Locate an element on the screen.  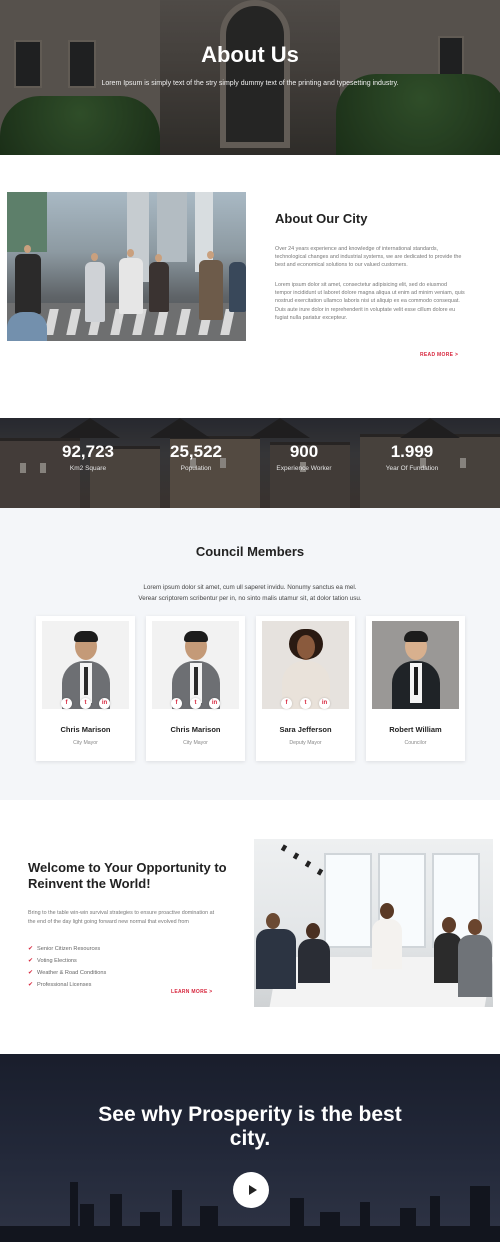
member-card: Robert William Councilor is located at coordinates (415, 688).